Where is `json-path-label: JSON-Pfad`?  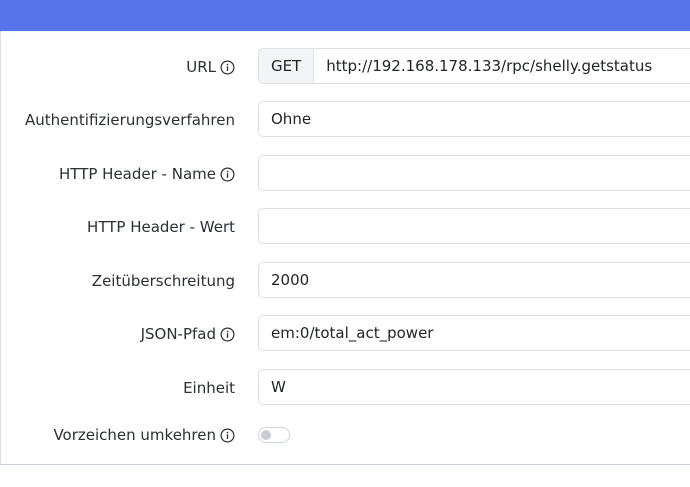 json-path-label: JSON-Pfad is located at coordinates (188, 334).